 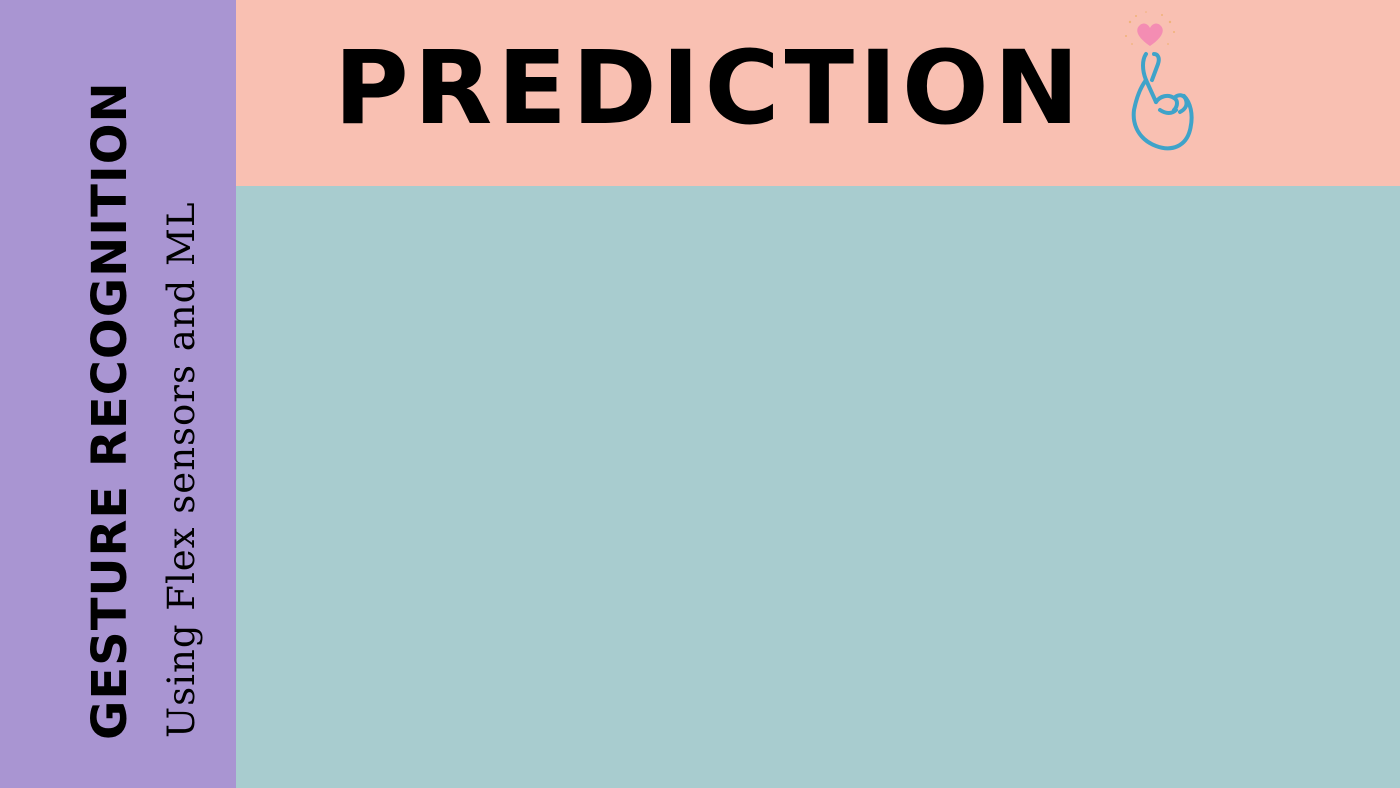 What do you see at coordinates (709, 88) in the screenshot?
I see `page-title: PREDICTION` at bounding box center [709, 88].